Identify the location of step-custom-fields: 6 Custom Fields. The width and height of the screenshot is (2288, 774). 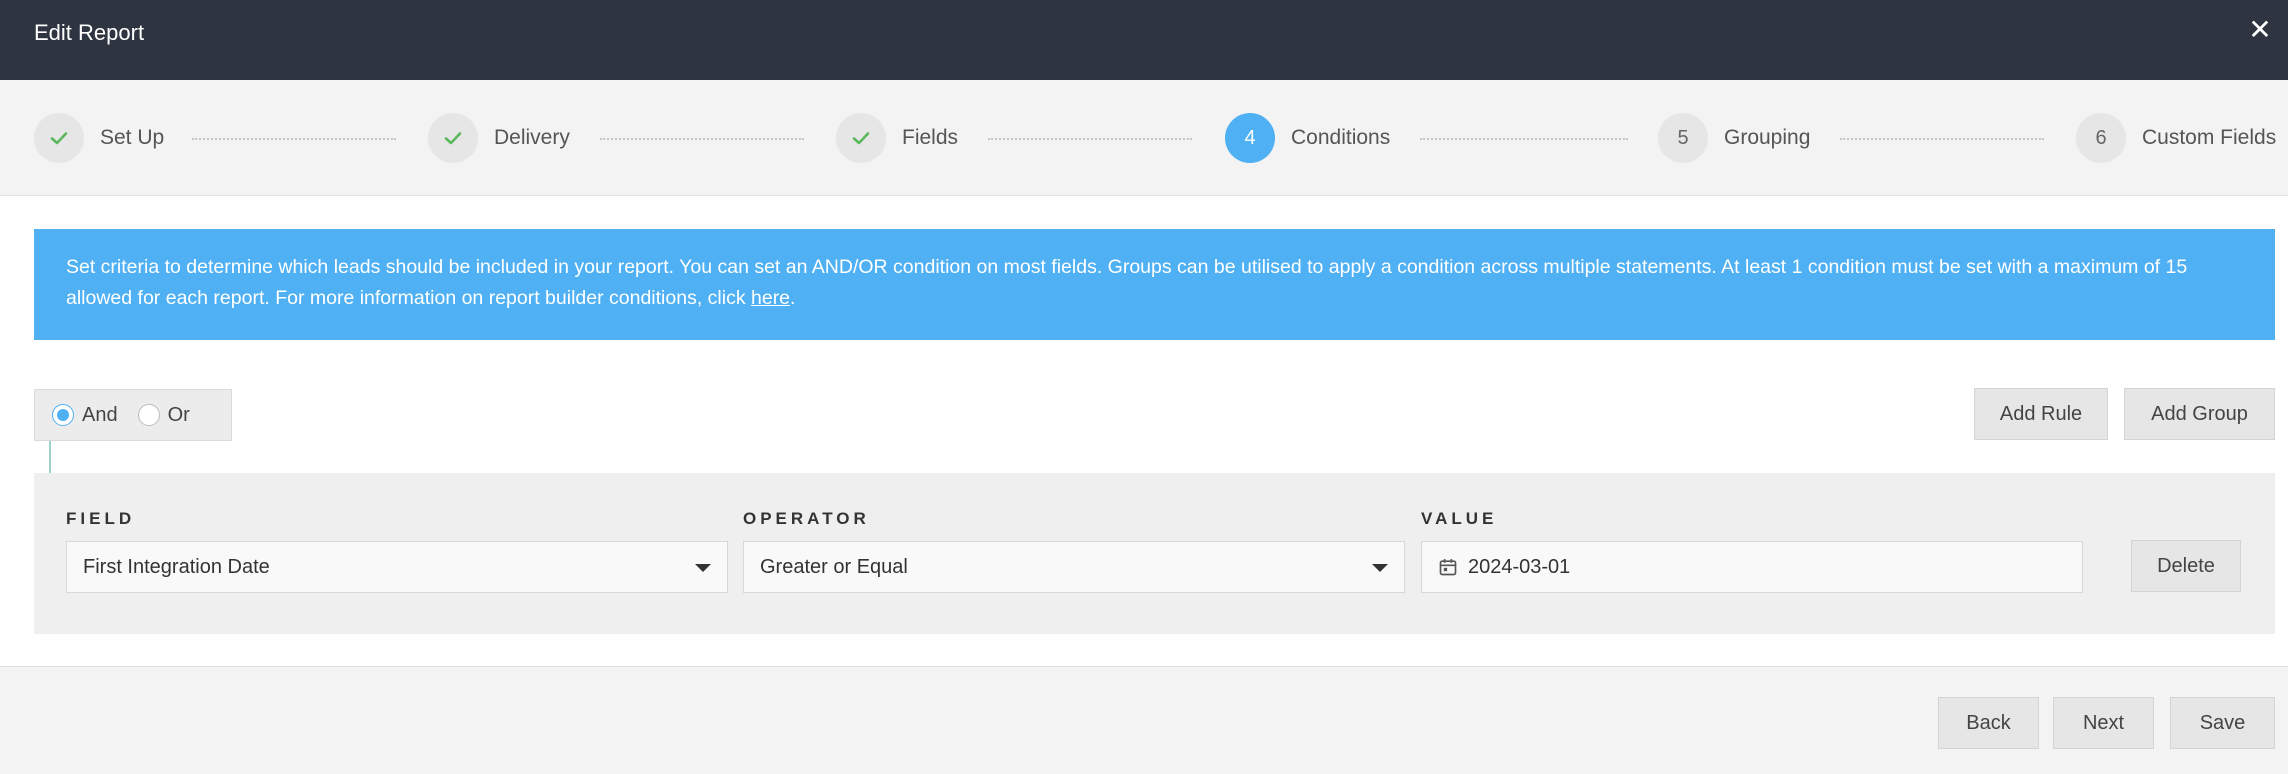
(2176, 138).